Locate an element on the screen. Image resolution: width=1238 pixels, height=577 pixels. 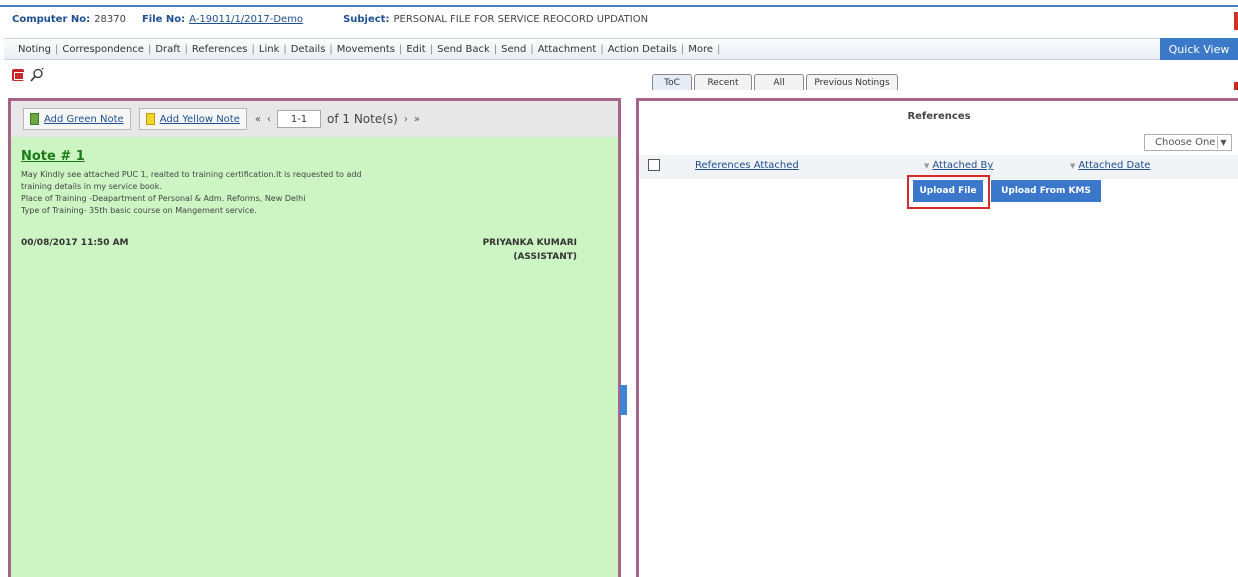
menu-edit: Edit is located at coordinates (415, 49).